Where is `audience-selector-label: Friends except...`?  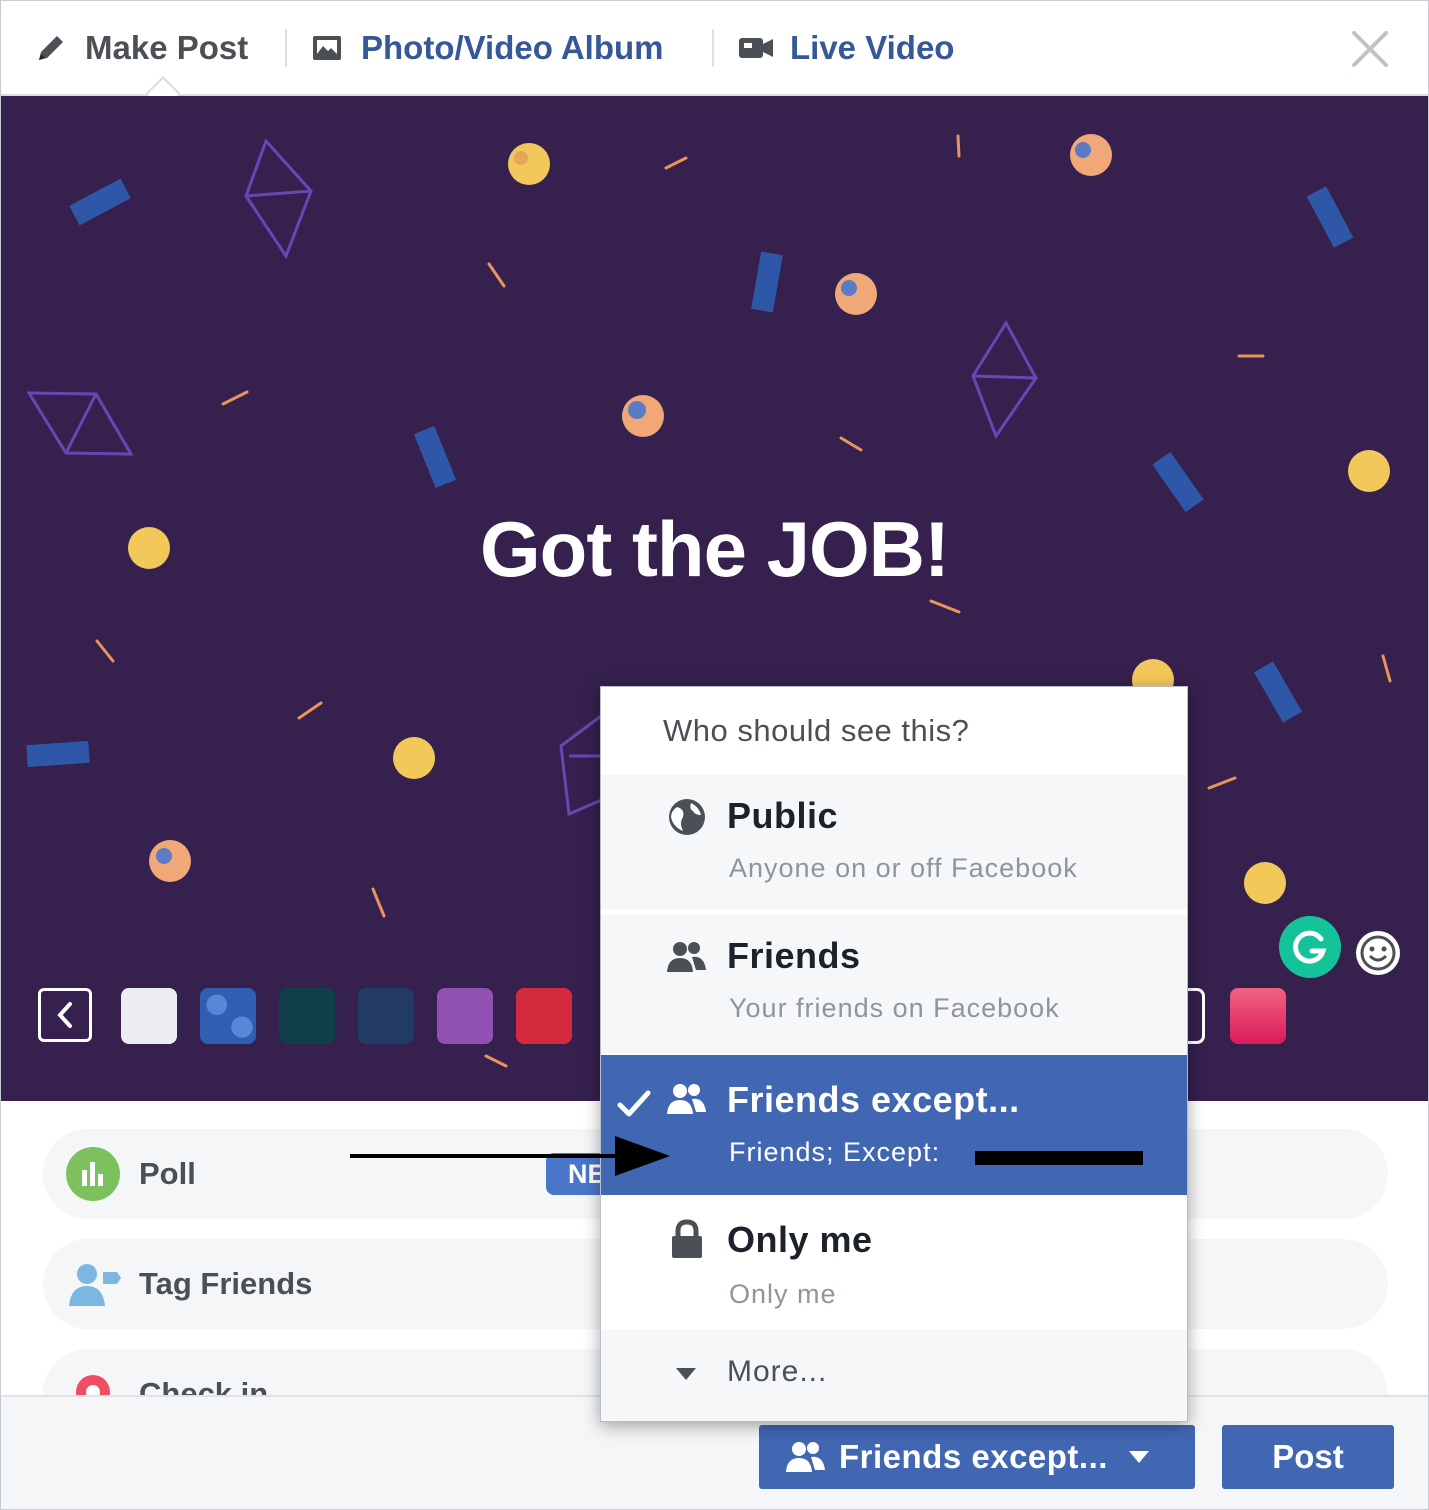 audience-selector-label: Friends except... is located at coordinates (973, 1456).